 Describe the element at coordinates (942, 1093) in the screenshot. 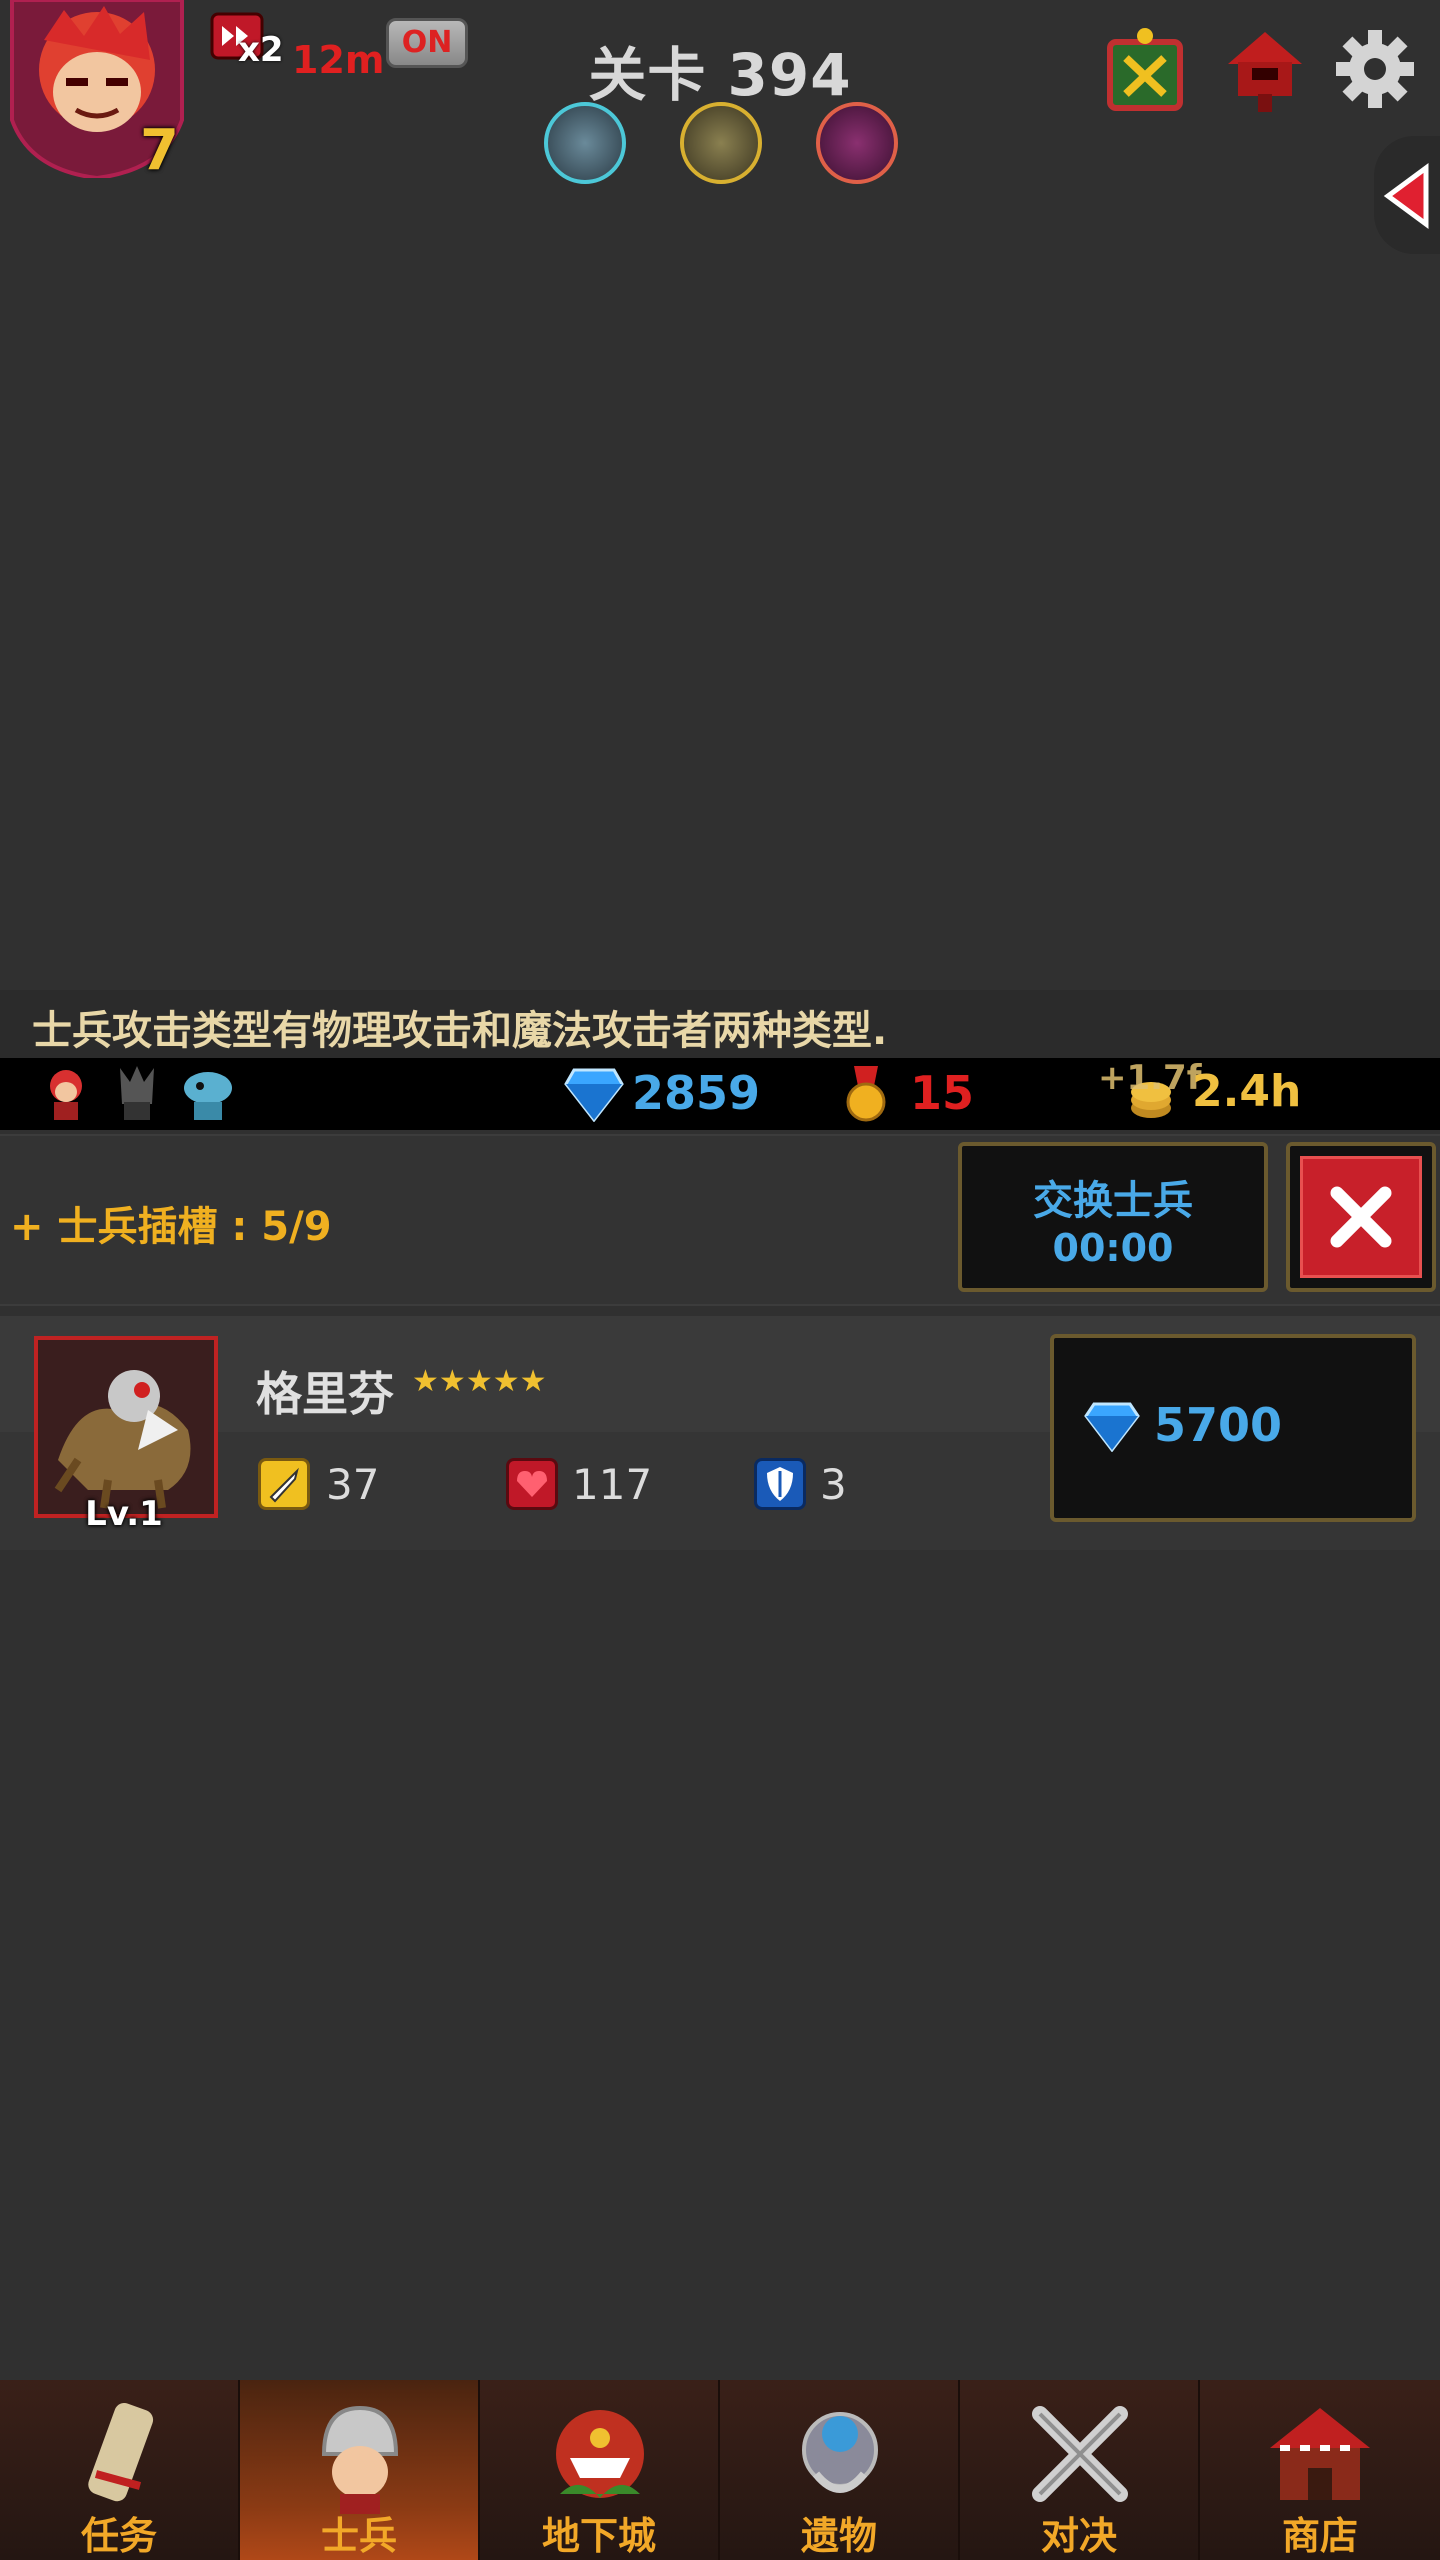

I see `medal-count: 15` at that location.